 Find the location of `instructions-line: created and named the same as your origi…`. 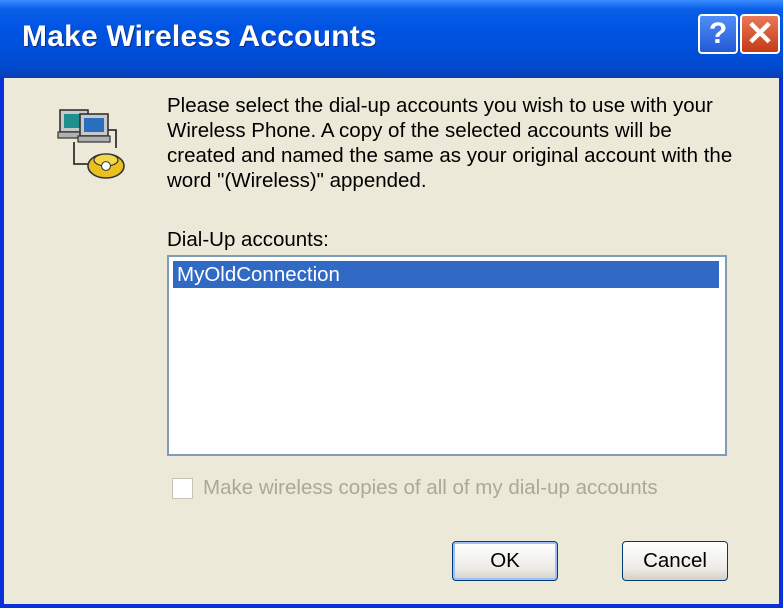

instructions-line: created and named the same as your origi… is located at coordinates (450, 155).